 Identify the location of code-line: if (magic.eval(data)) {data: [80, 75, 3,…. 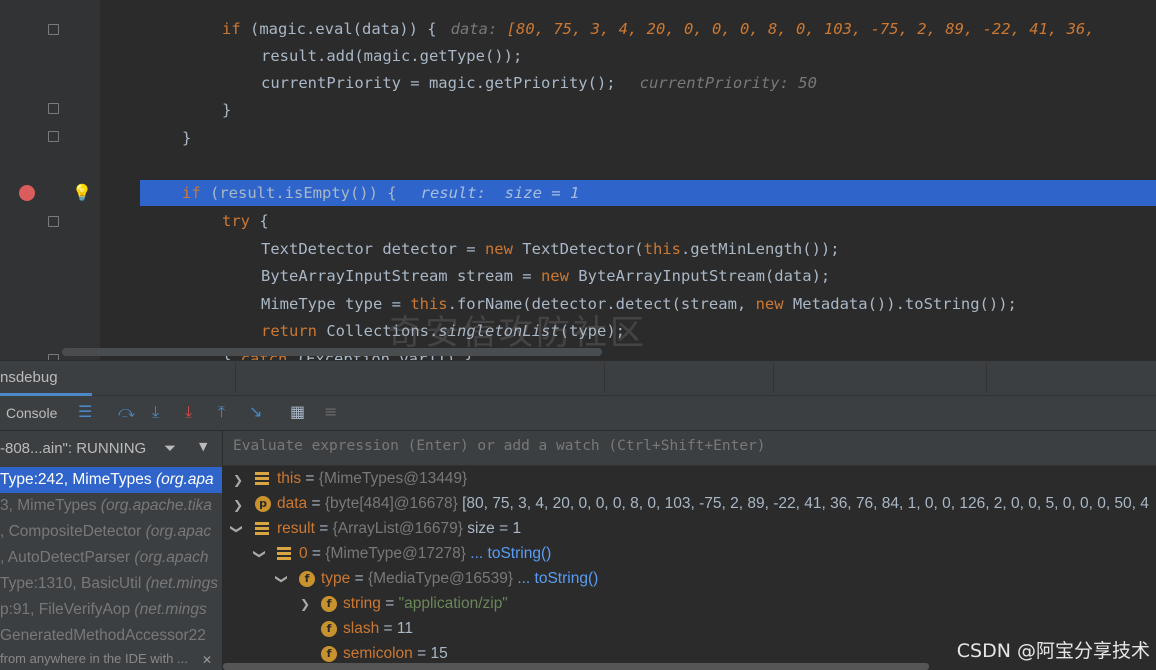
(658, 29).